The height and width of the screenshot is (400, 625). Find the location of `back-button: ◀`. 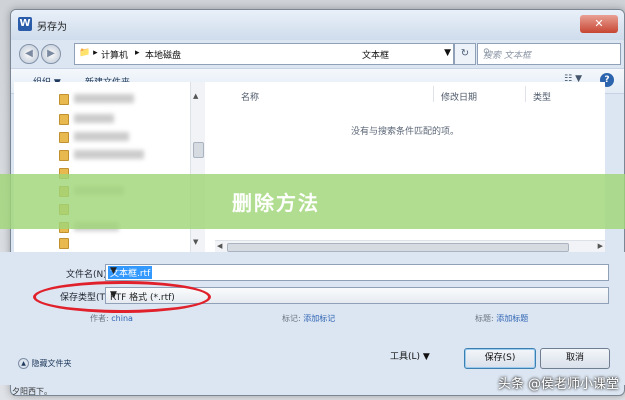

back-button: ◀ is located at coordinates (29, 54).